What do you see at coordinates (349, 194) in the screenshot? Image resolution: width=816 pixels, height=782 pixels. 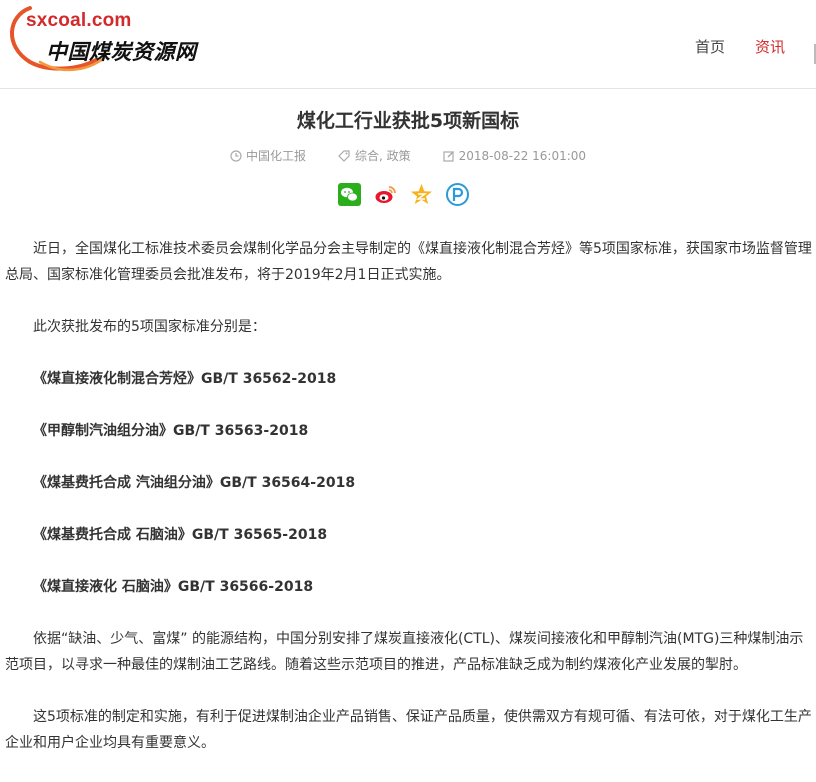 I see `wechat-icon` at bounding box center [349, 194].